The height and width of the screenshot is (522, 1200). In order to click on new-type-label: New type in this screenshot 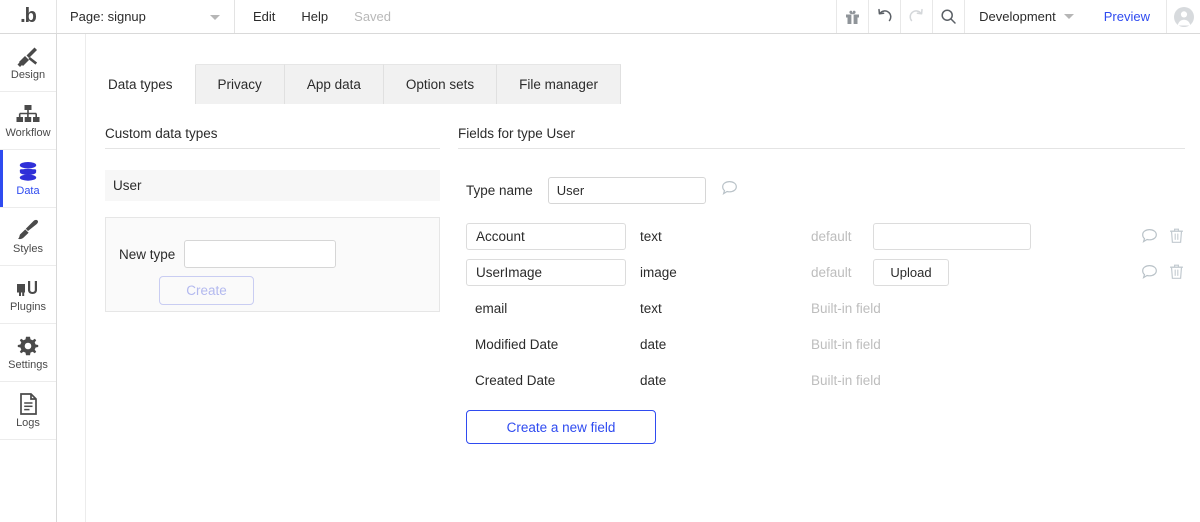, I will do `click(147, 254)`.